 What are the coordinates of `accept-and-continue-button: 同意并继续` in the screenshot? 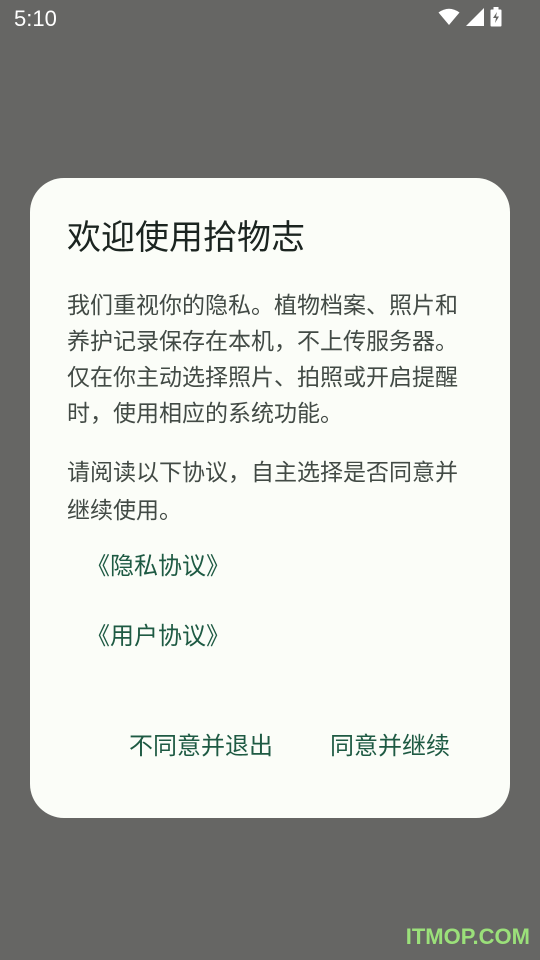 It's located at (390, 746).